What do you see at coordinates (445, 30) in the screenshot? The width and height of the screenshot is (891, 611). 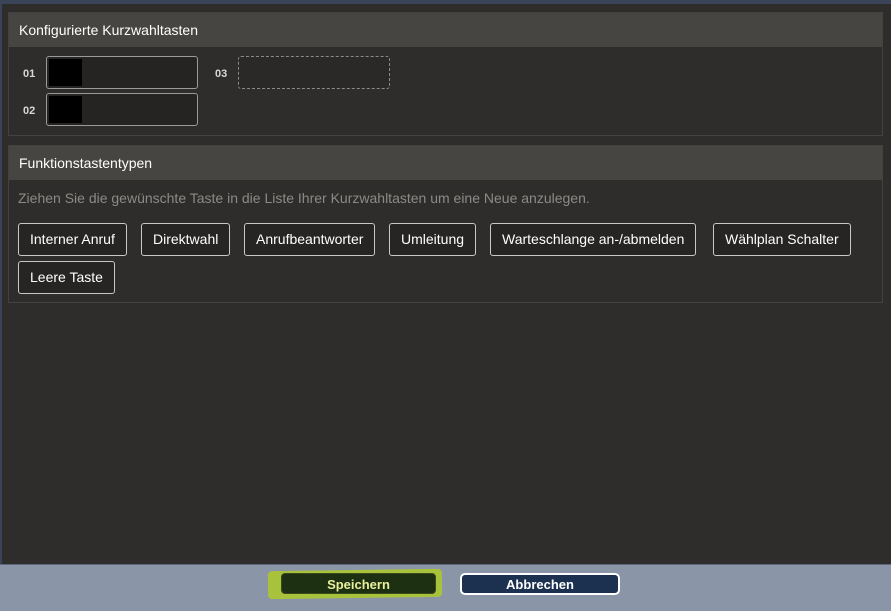 I see `speed-dial-panel-title: Konfigurierte Kurzwahltasten` at bounding box center [445, 30].